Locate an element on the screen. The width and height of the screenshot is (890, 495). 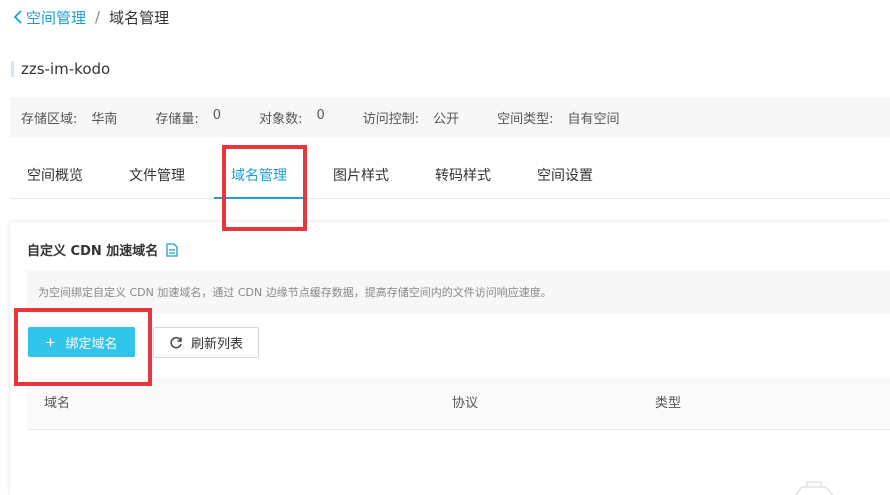
back-link: 空间管理 is located at coordinates (49, 17).